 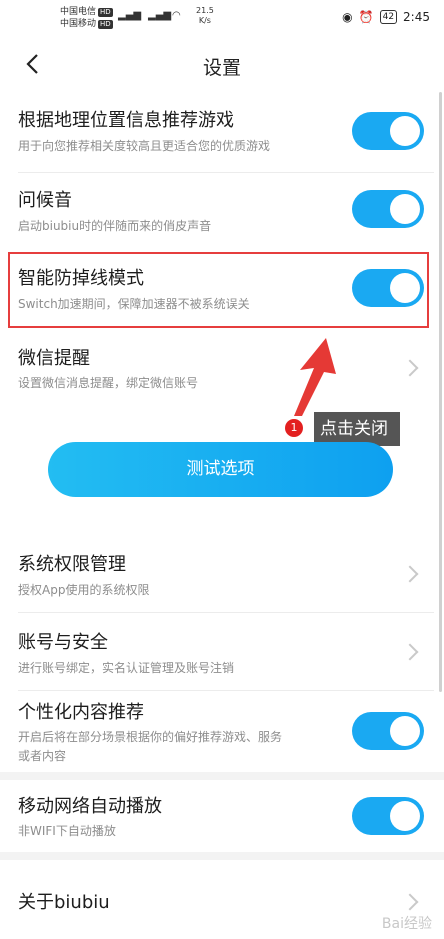 I want to click on personalized-content-toggle, so click(x=388, y=731).